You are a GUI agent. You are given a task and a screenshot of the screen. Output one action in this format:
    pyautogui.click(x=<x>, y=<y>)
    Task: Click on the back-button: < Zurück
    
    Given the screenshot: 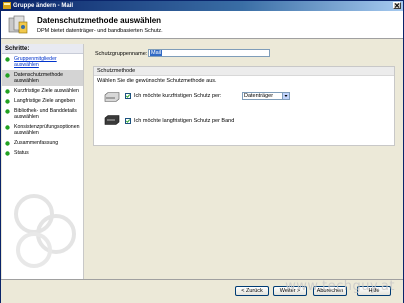 What is the action you would take?
    pyautogui.click(x=252, y=291)
    